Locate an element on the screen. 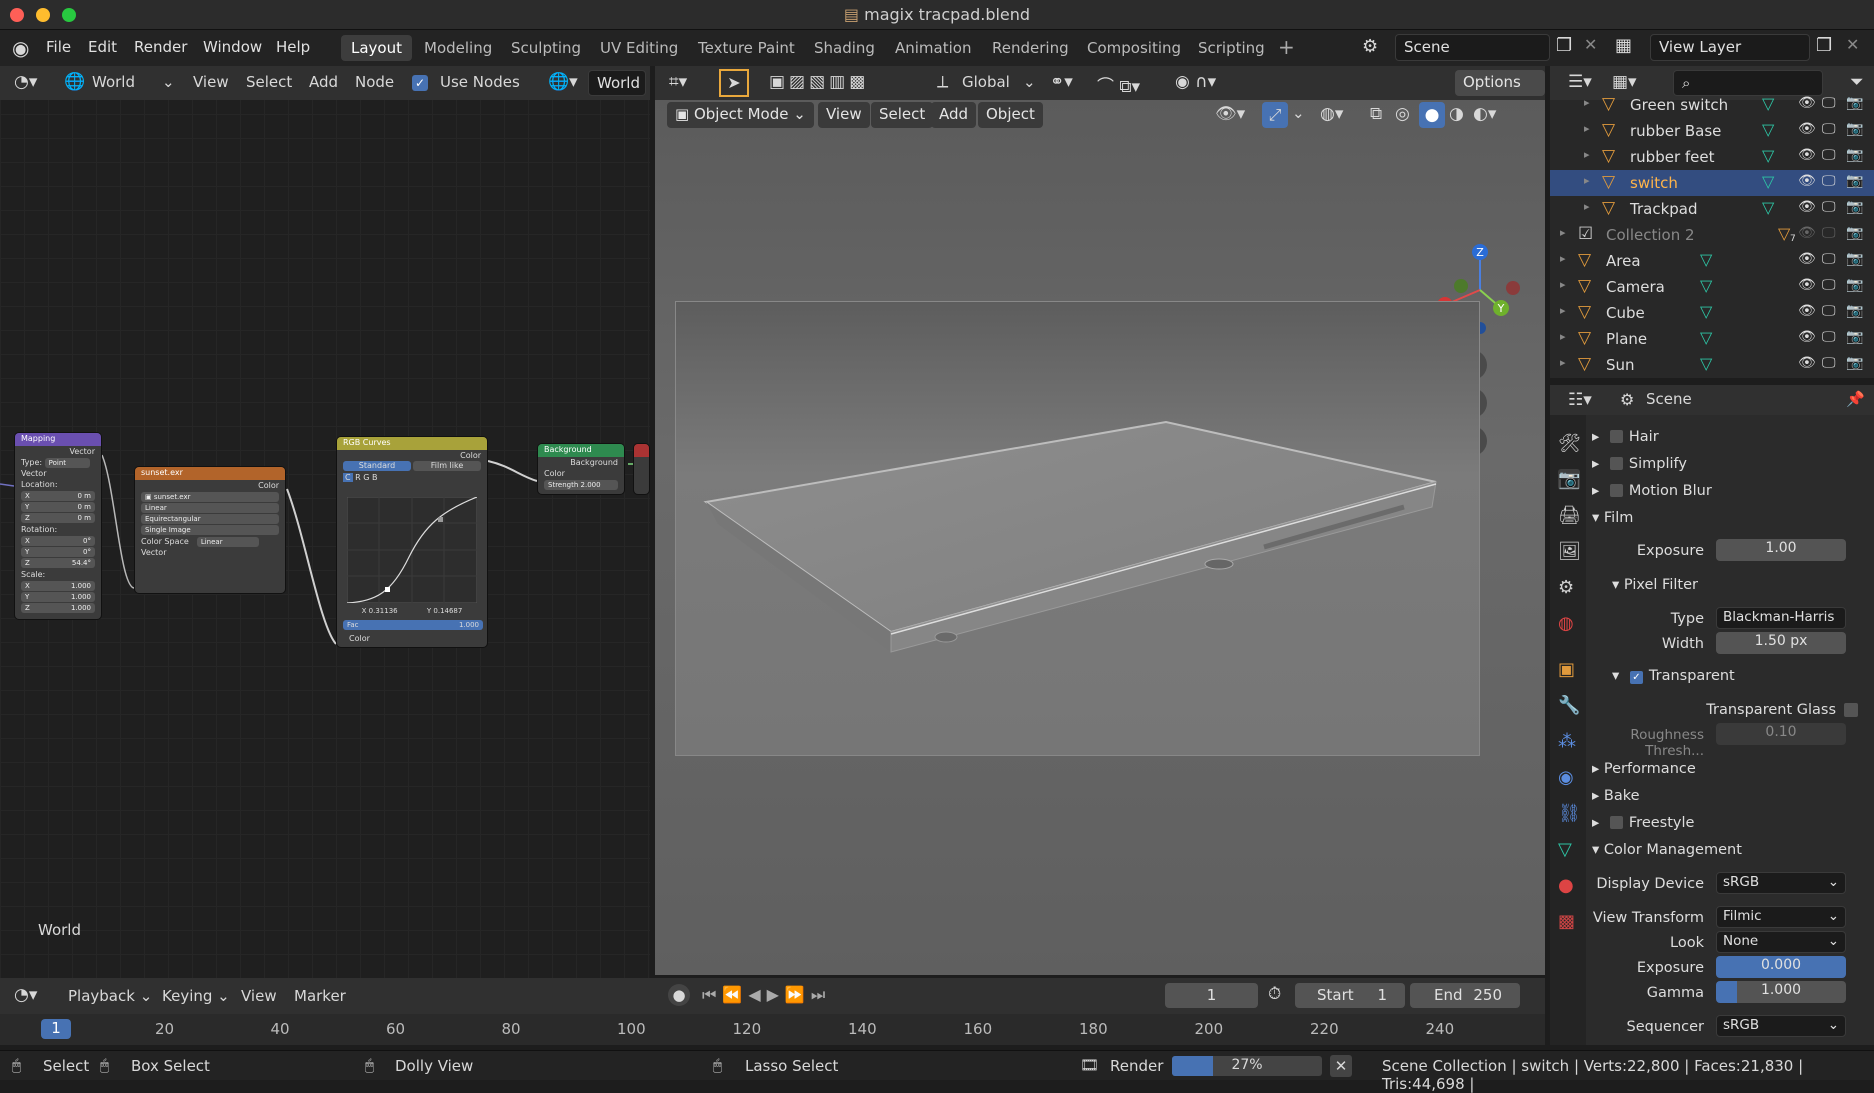 This screenshot has width=1874, height=1093. outliner-row: ▸ ▽ Cube ▽ 👁 🖵 📷 is located at coordinates (1712, 313).